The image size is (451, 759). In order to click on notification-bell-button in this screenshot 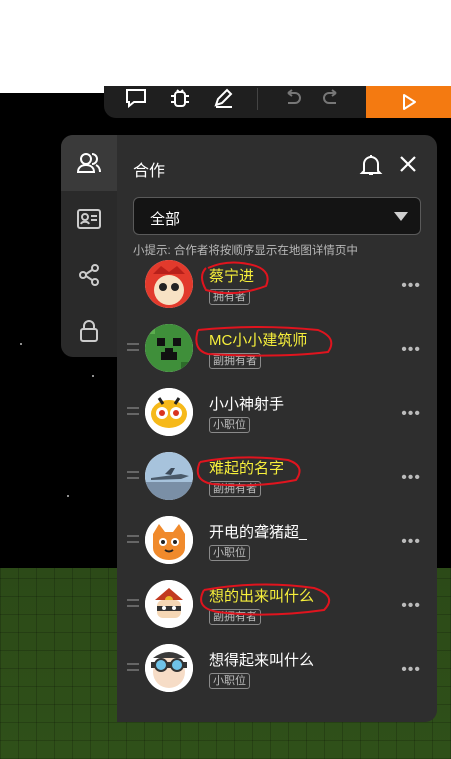, I will do `click(371, 167)`.